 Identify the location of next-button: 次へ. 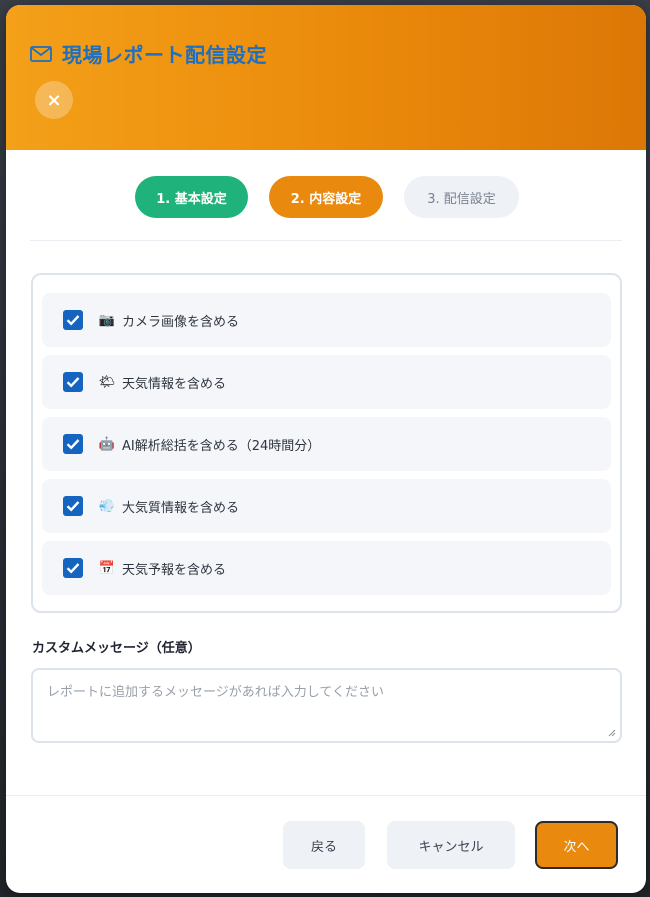
(576, 845).